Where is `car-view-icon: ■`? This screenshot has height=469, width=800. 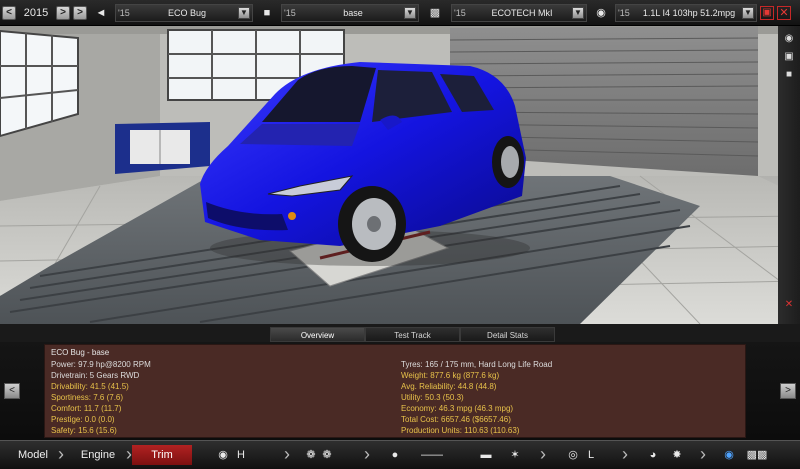 car-view-icon: ■ is located at coordinates (789, 75).